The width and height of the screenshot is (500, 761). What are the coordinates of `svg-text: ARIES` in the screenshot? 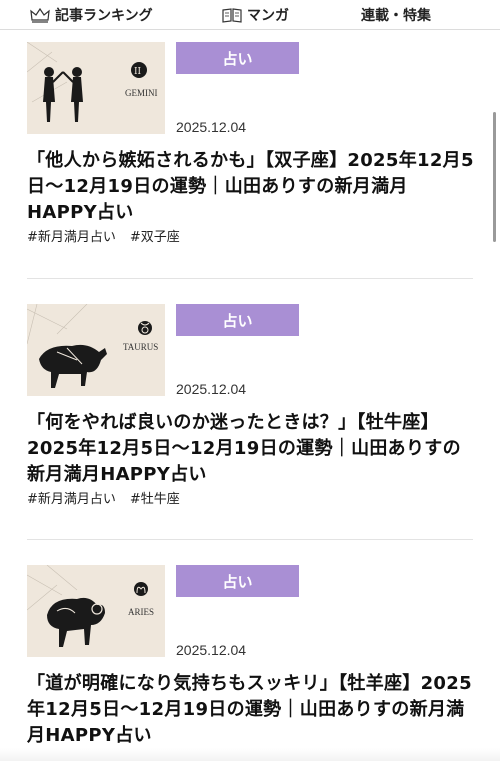 It's located at (141, 612).